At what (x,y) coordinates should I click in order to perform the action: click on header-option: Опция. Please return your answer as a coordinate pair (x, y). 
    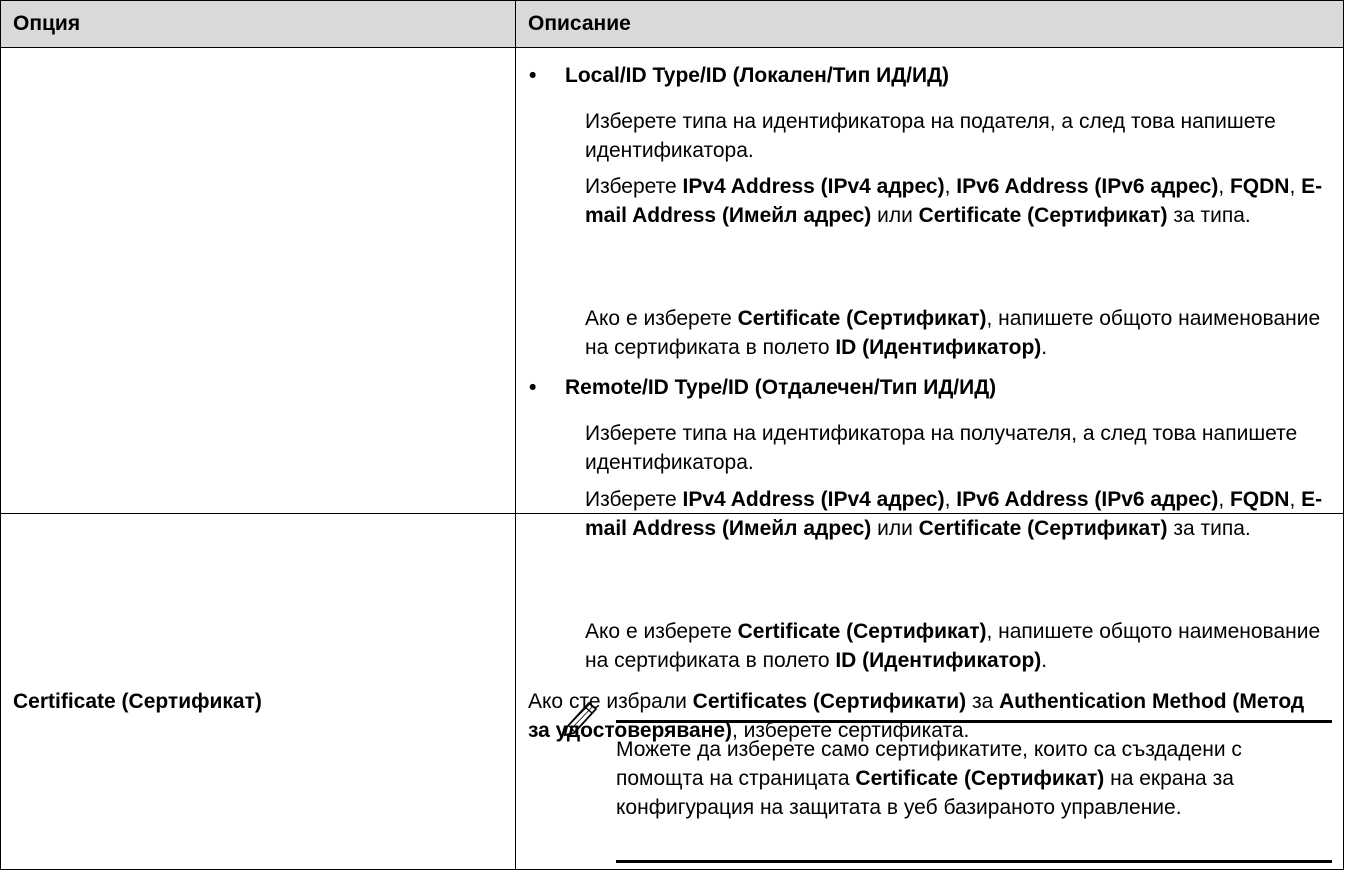
    Looking at the image, I should click on (47, 23).